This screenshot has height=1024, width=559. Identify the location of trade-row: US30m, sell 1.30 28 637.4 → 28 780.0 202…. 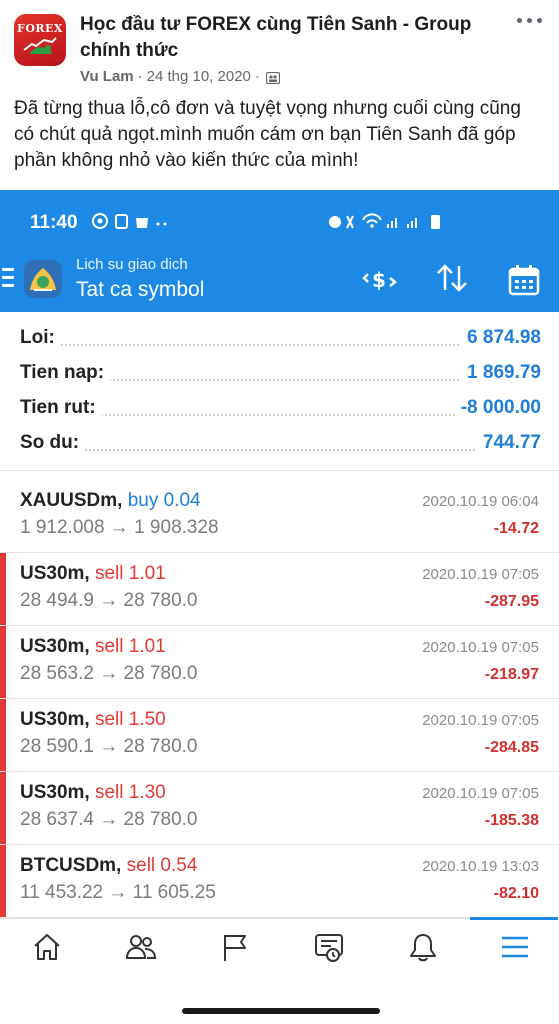
(279, 808).